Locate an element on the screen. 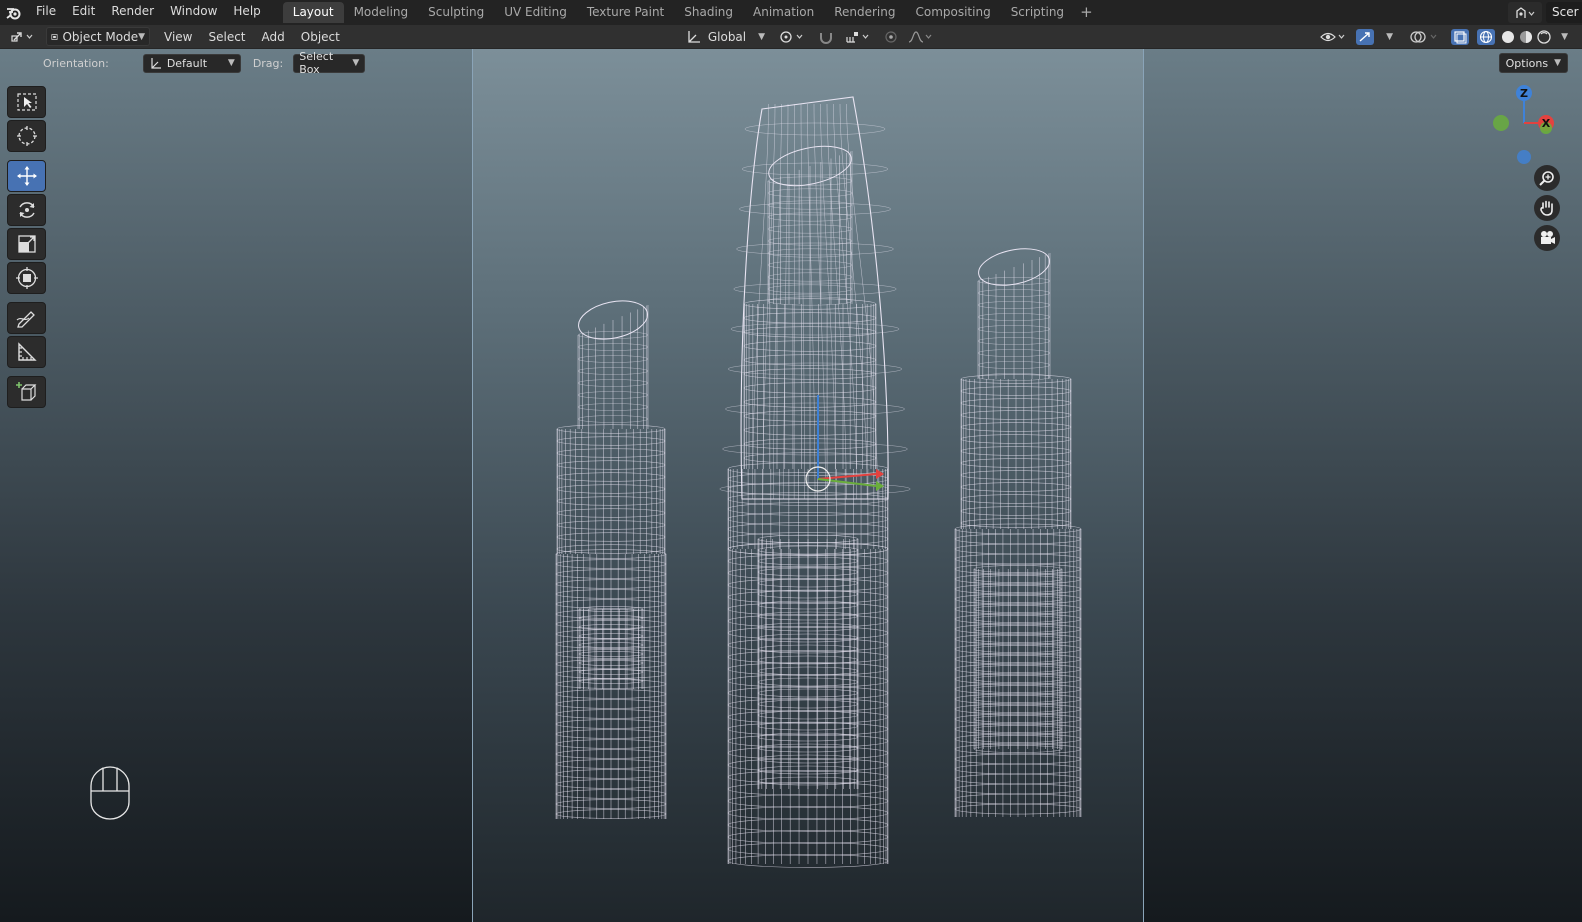  tool-select-box is located at coordinates (26, 102).